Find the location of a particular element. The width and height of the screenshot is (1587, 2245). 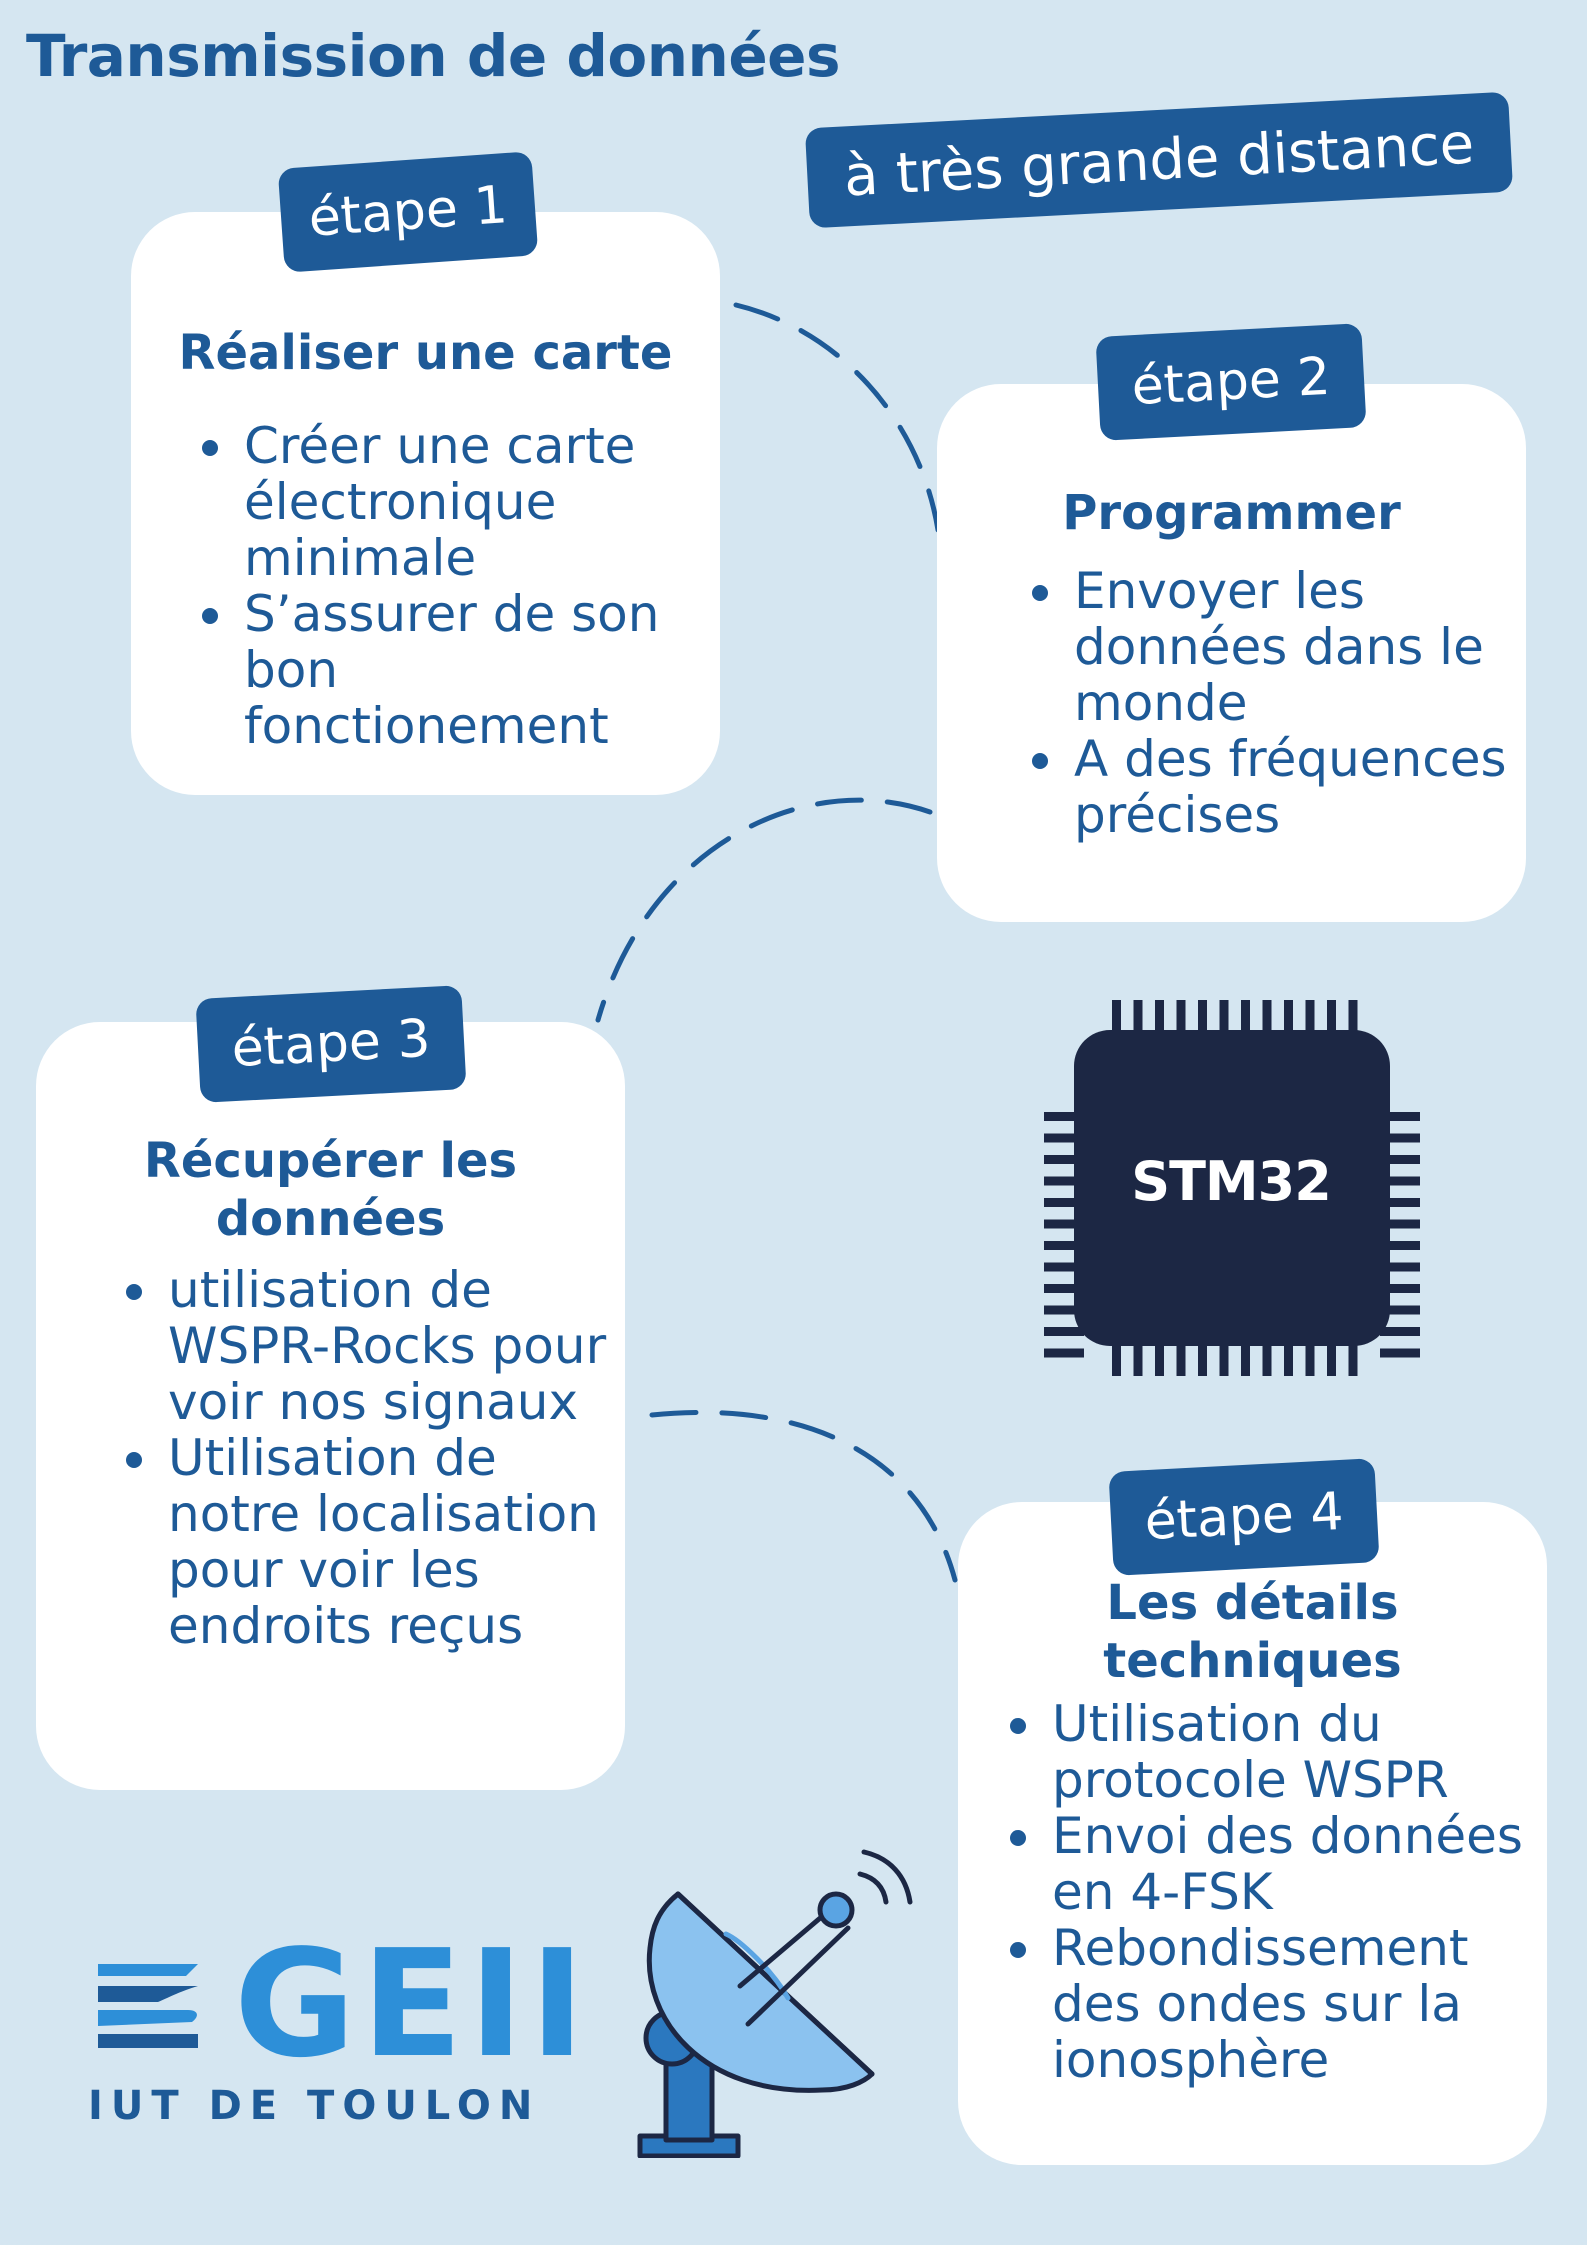

geii-logo-icon is located at coordinates (148, 2006).